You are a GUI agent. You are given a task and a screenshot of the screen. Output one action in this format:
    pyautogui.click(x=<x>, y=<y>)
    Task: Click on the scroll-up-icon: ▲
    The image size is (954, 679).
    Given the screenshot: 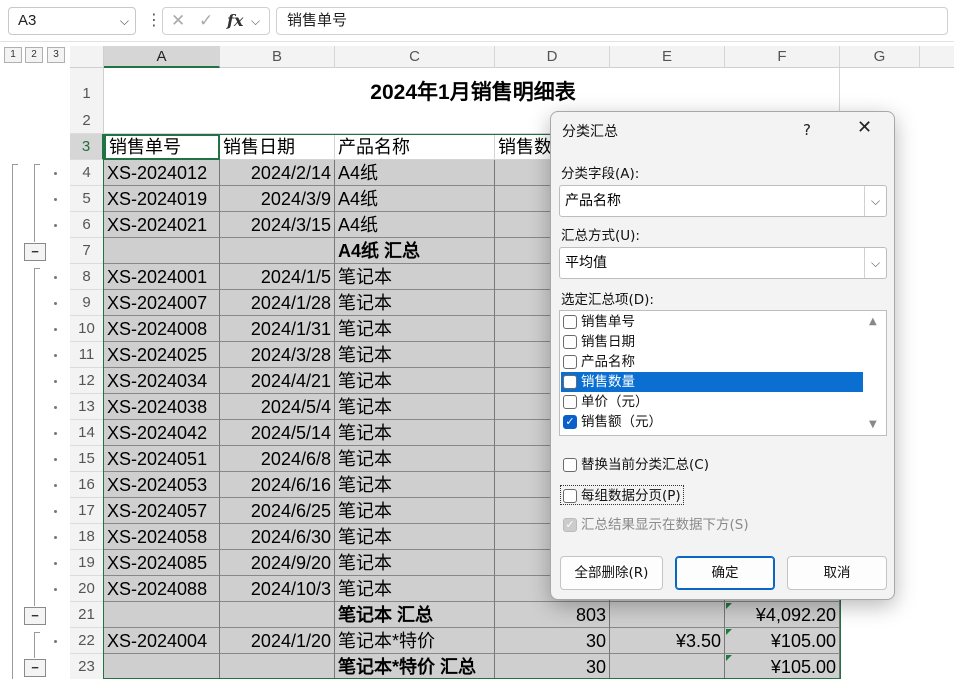 What is the action you would take?
    pyautogui.click(x=873, y=321)
    